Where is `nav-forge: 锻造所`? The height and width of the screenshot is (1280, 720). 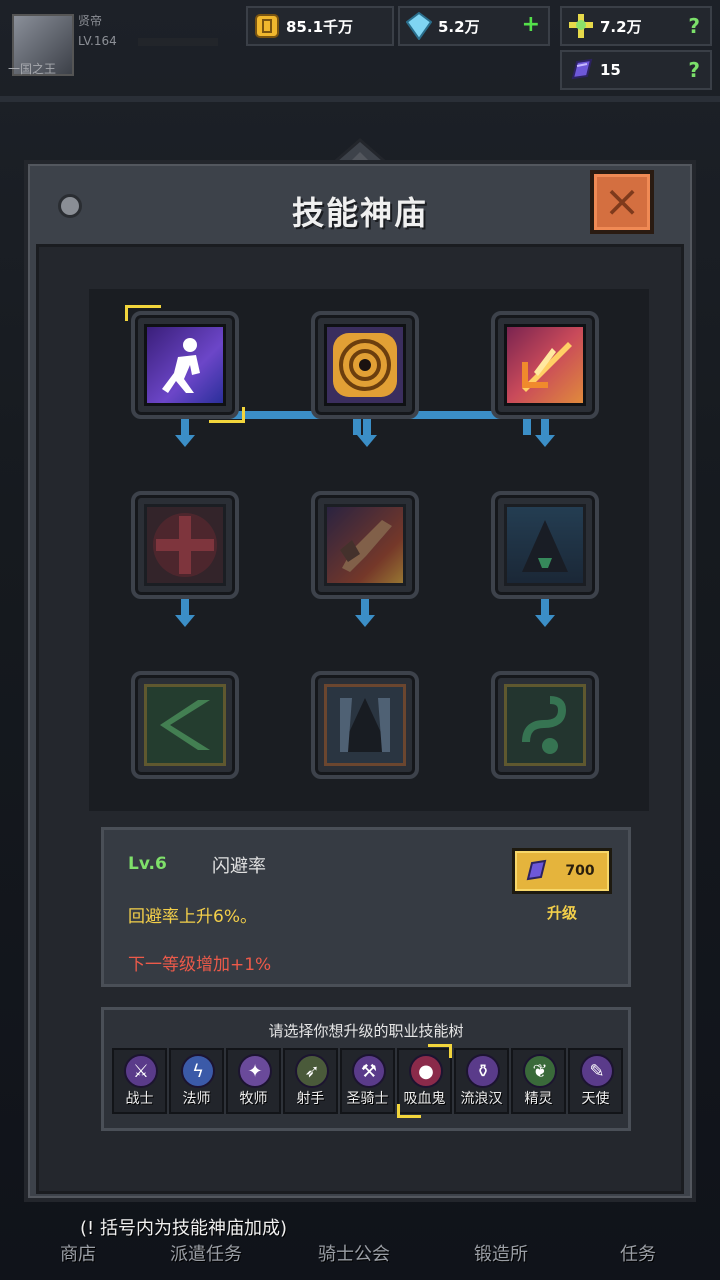
nav-forge: 锻造所 is located at coordinates (501, 1253).